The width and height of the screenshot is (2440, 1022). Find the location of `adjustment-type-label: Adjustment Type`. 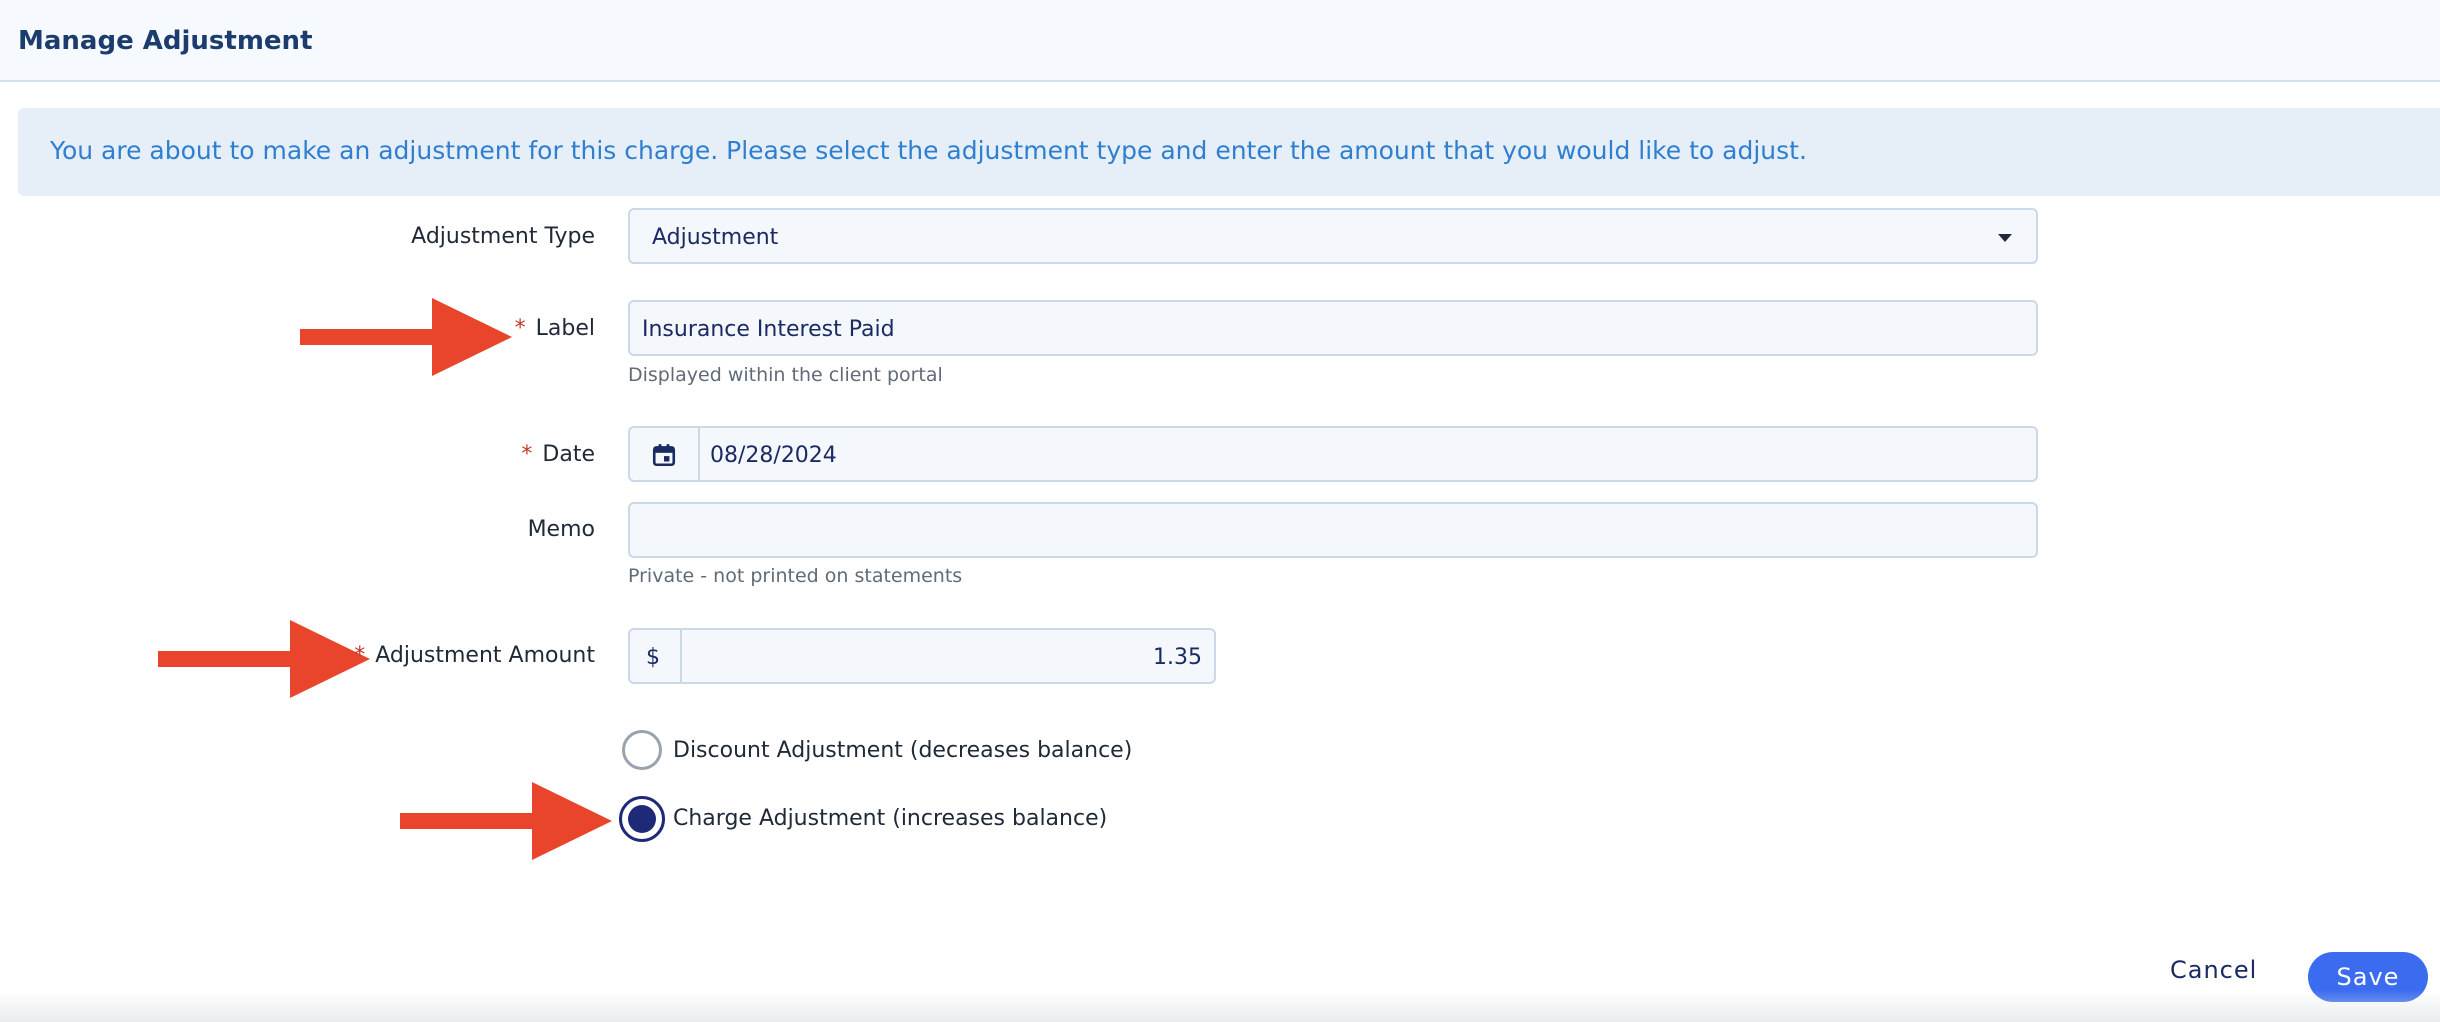

adjustment-type-label: Adjustment Type is located at coordinates (503, 236).